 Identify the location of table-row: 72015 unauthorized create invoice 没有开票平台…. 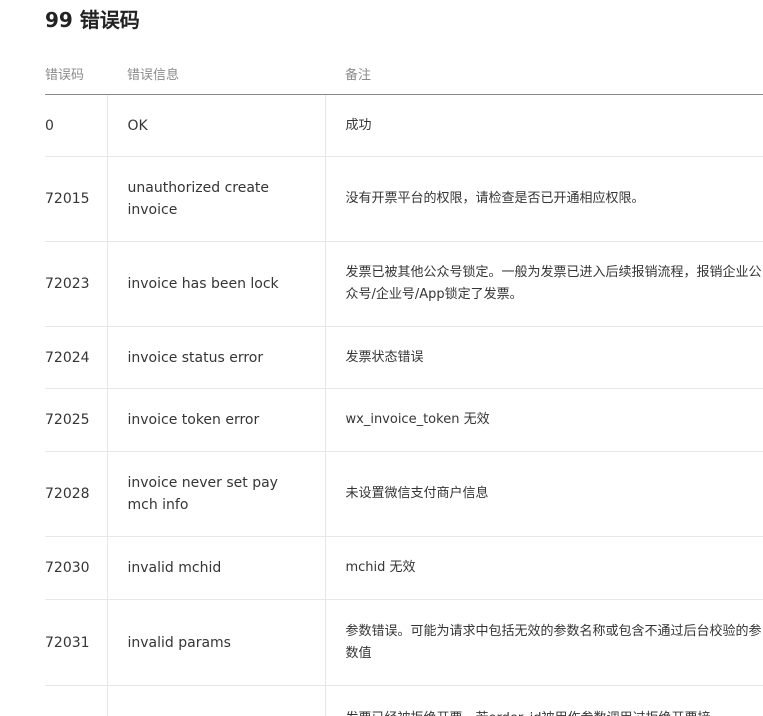
(404, 199).